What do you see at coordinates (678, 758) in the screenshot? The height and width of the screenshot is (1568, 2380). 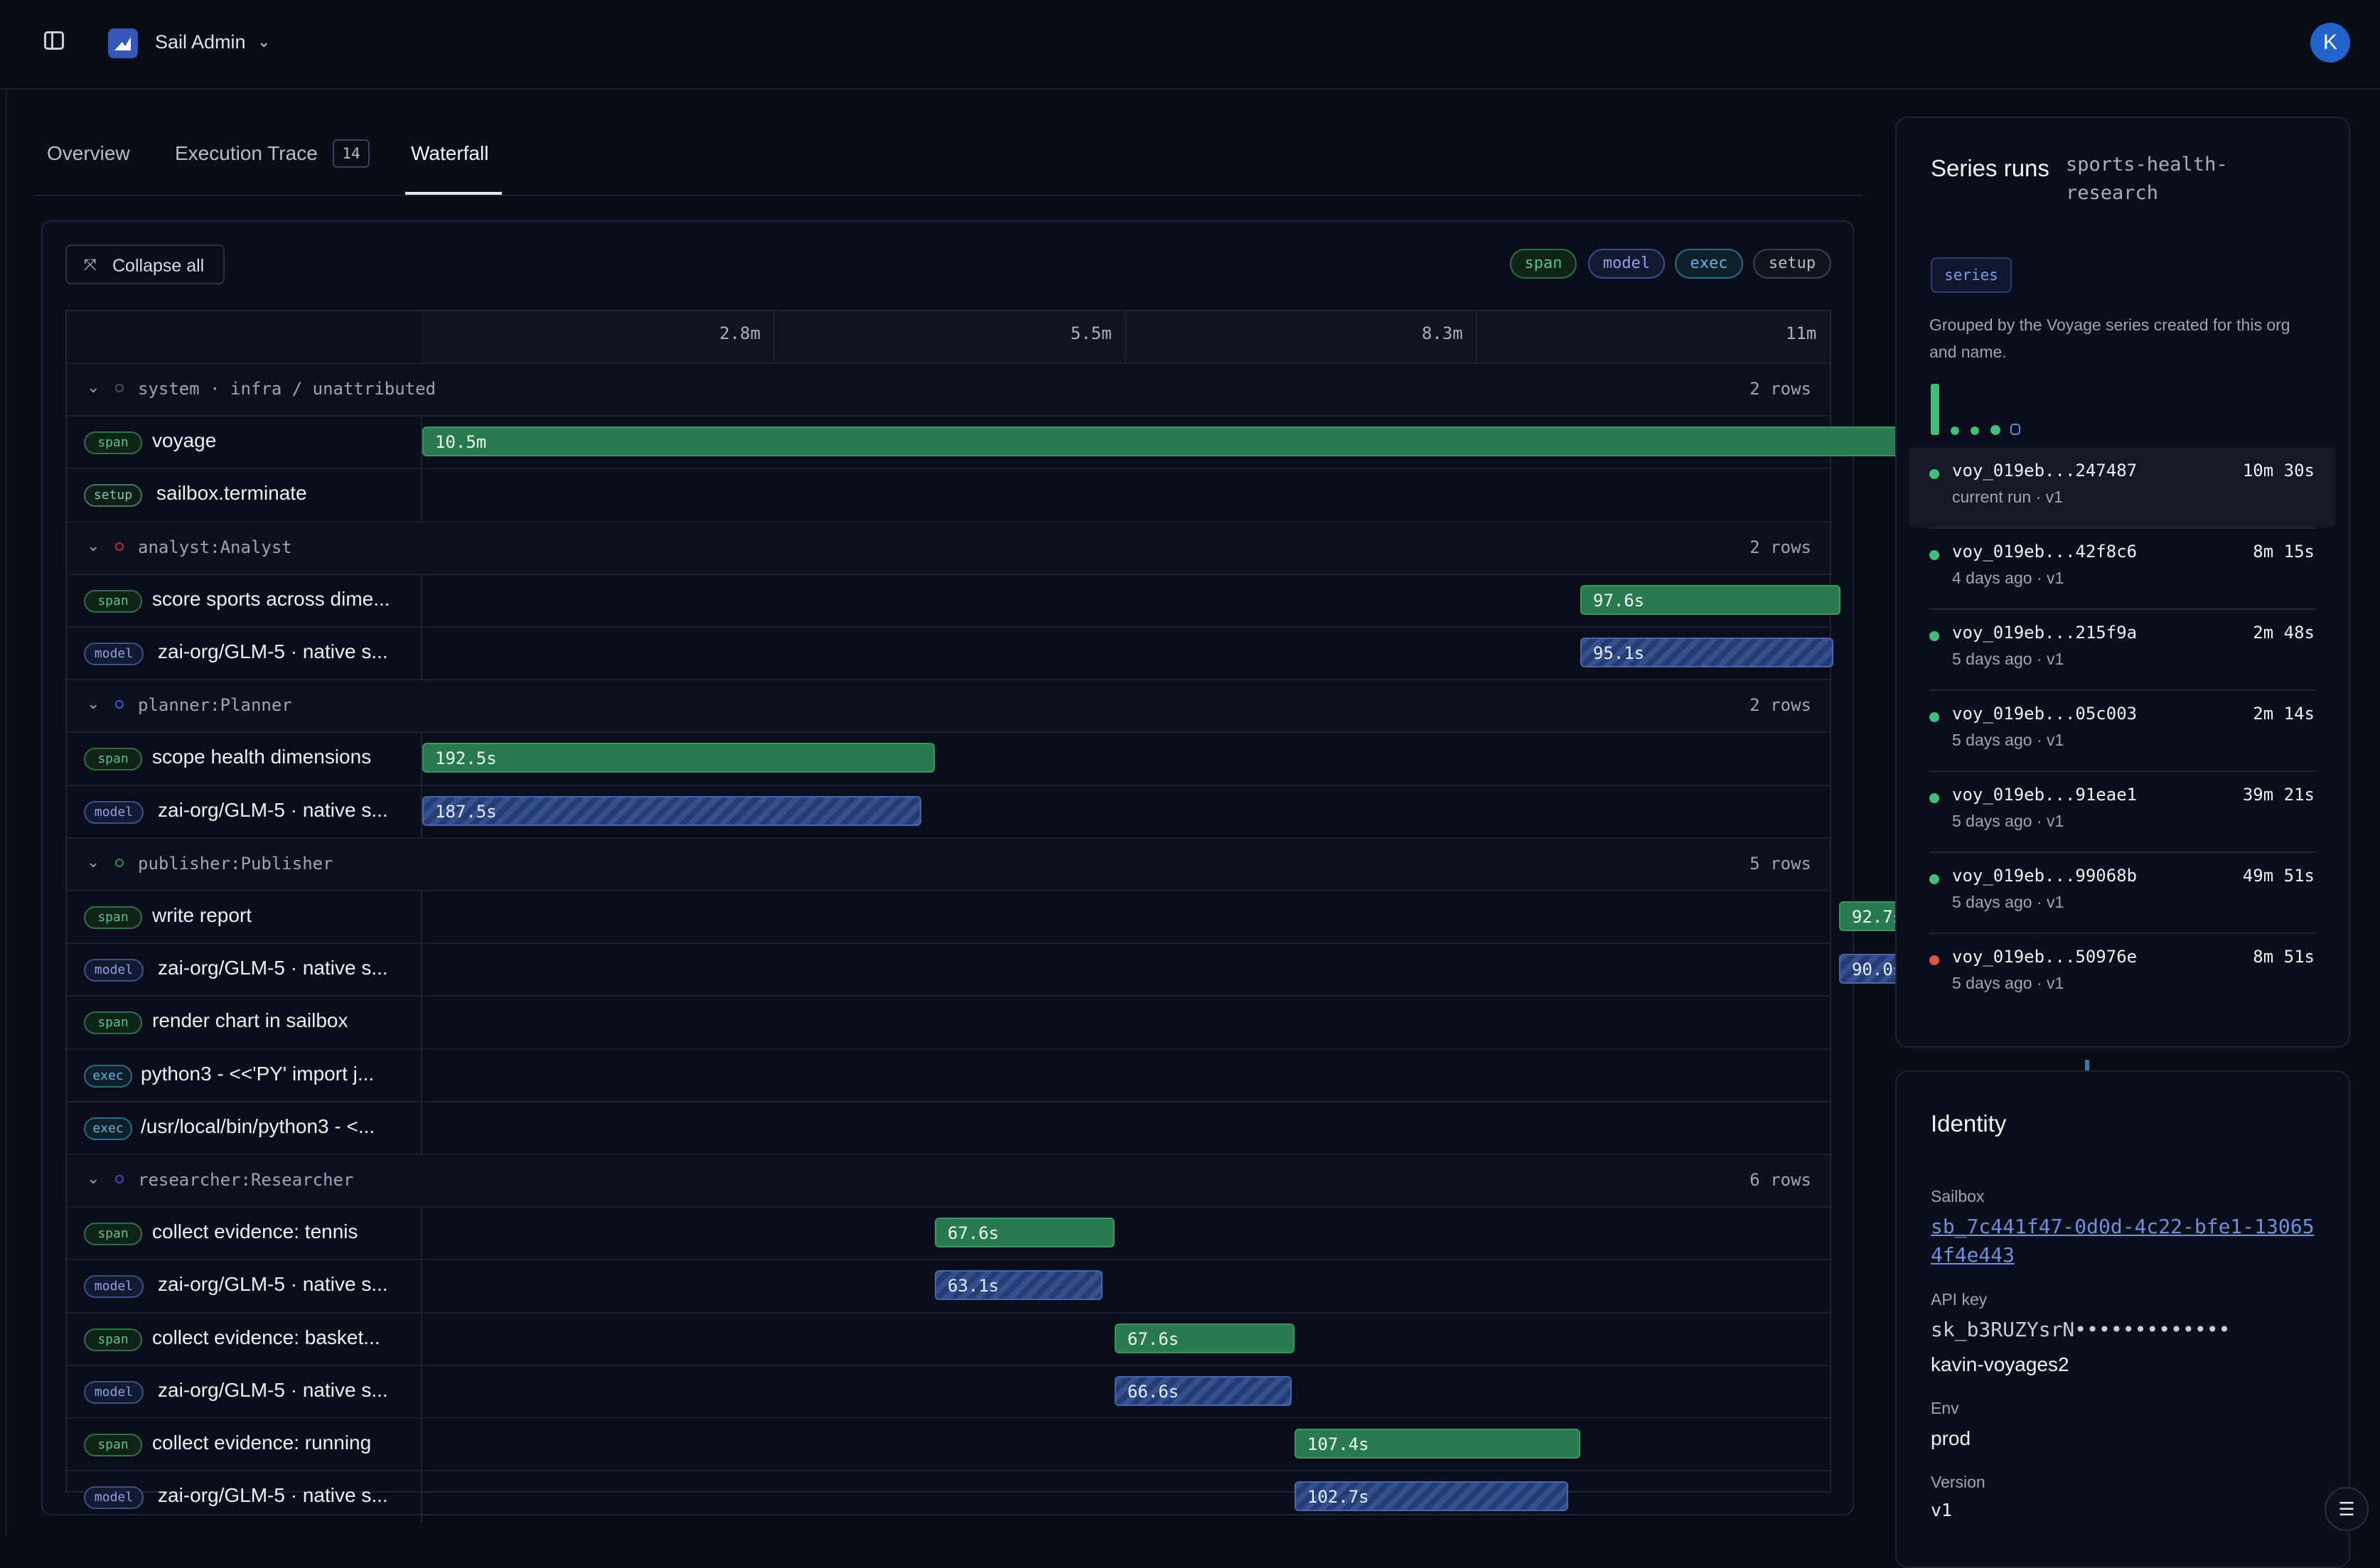 I see `timeline-bar: 192.5s` at bounding box center [678, 758].